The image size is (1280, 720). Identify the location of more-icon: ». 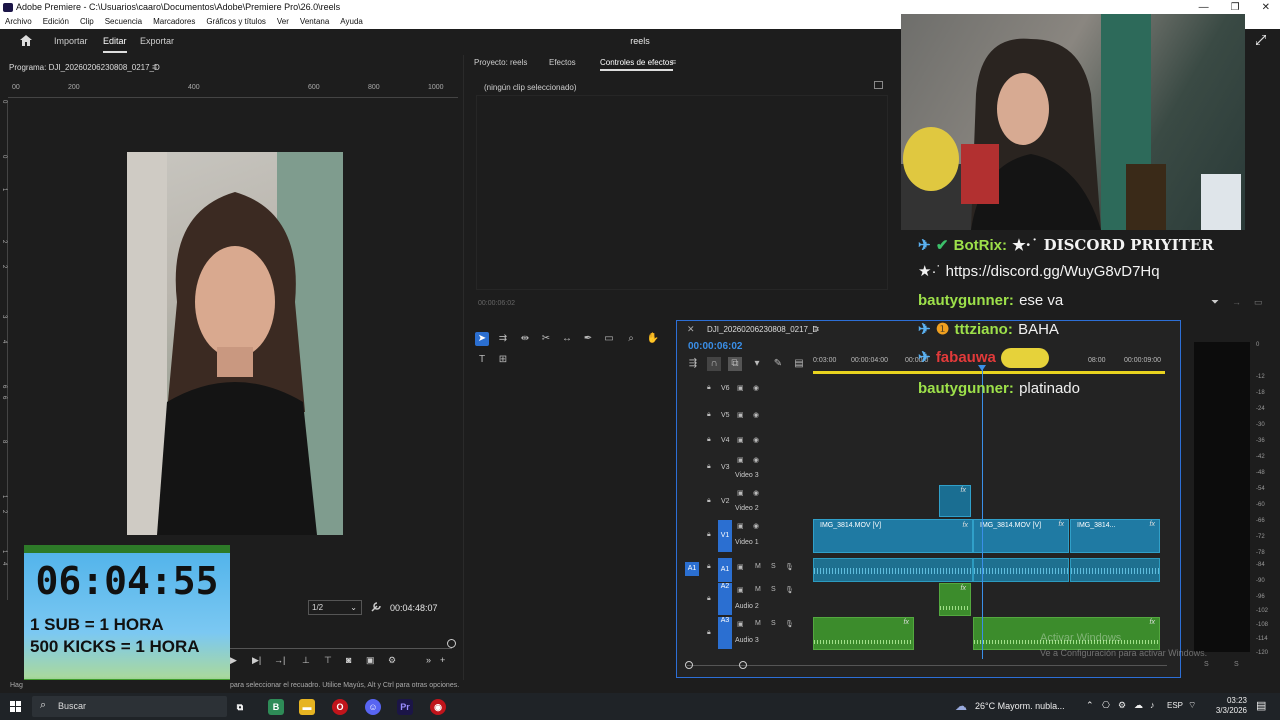
(428, 660).